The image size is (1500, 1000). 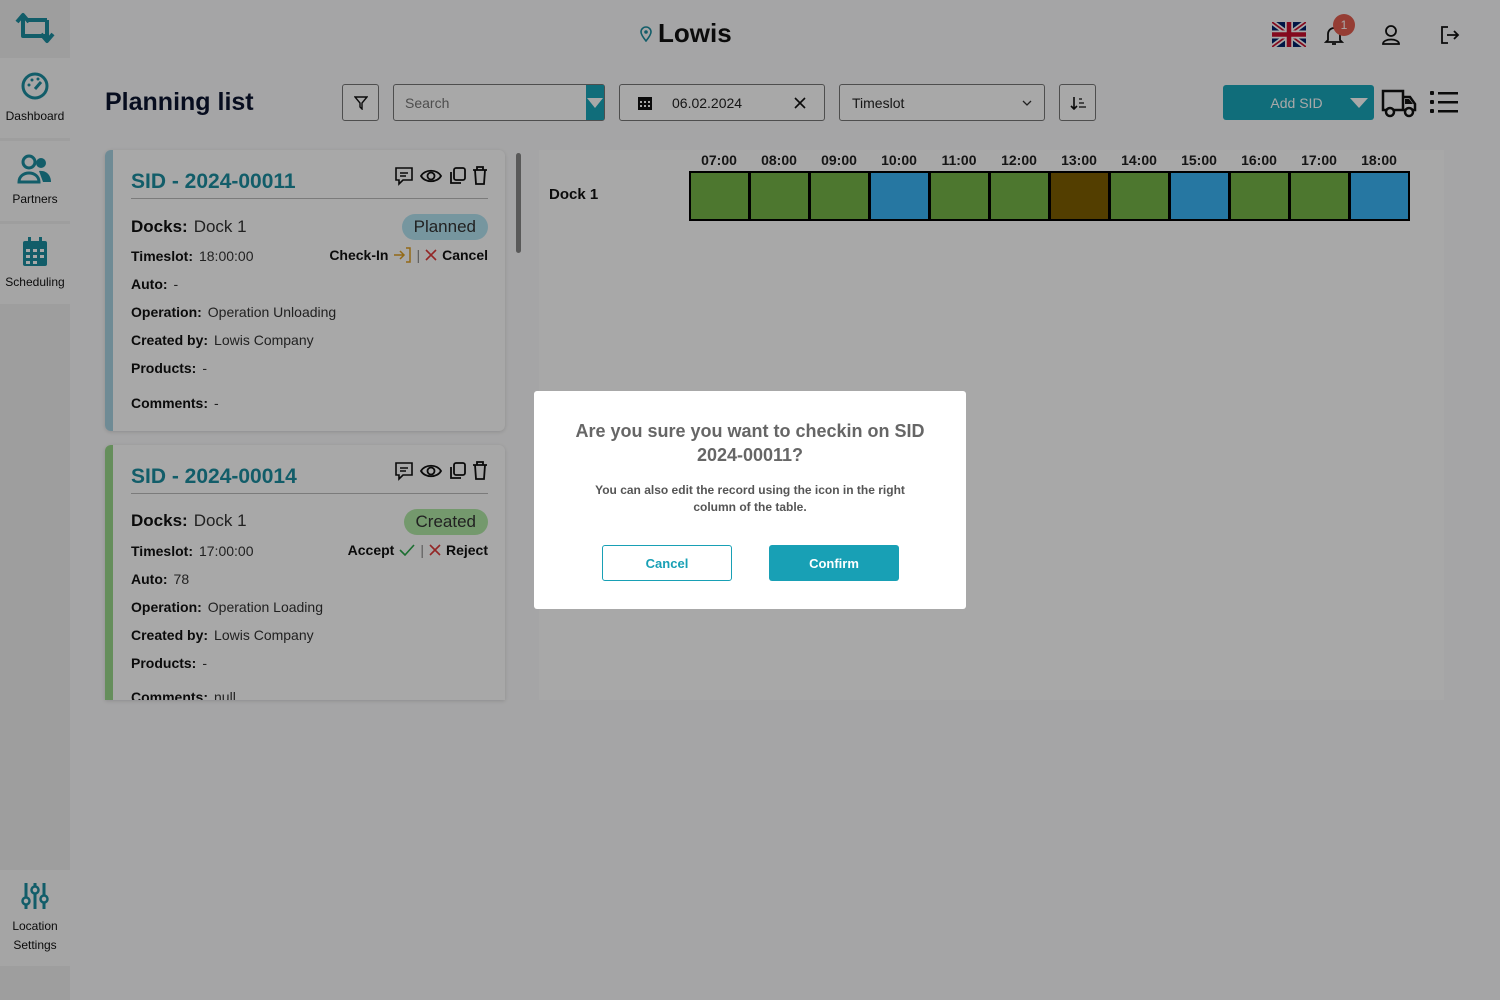 What do you see at coordinates (667, 563) in the screenshot?
I see `cancel-button: Cancel` at bounding box center [667, 563].